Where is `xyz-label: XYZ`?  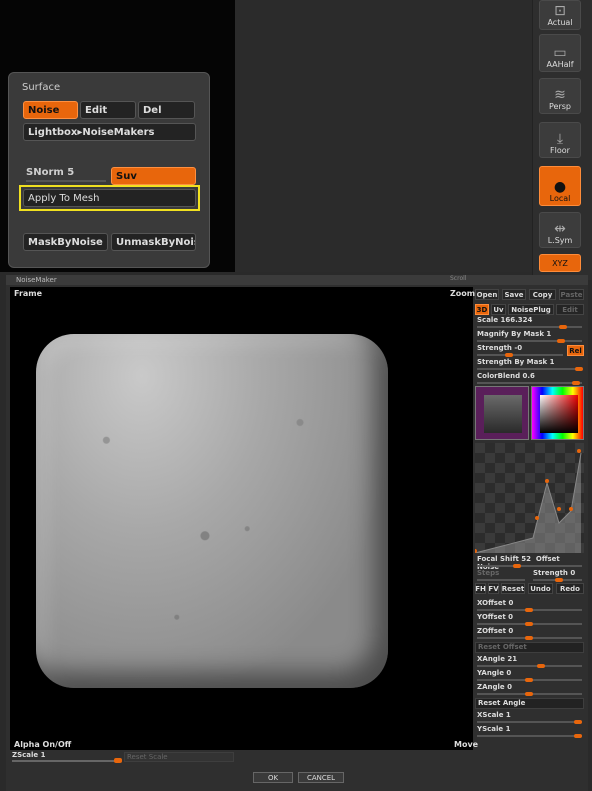
xyz-label: XYZ is located at coordinates (560, 263).